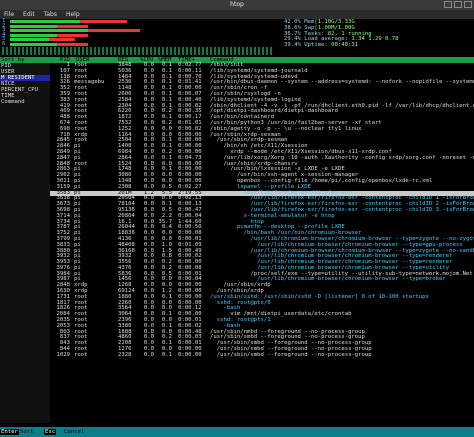 This screenshot has width=474, height=437. What do you see at coordinates (74, 432) in the screenshot?
I see `function-key-label: Cancel` at bounding box center [74, 432].